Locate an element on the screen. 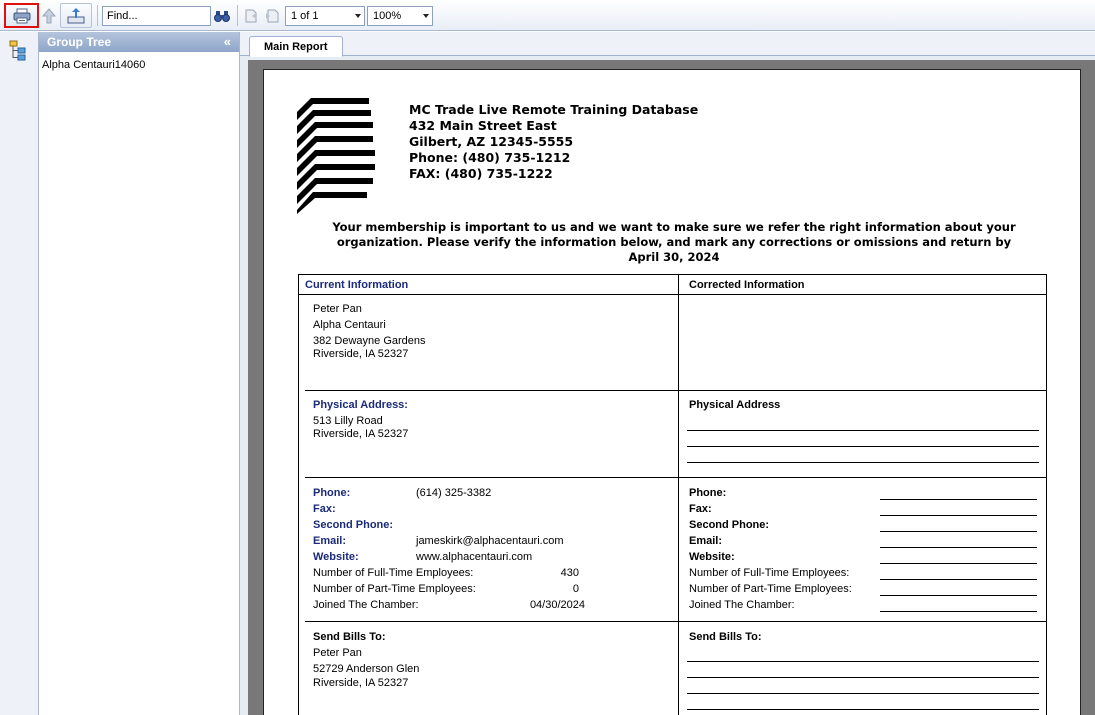  previous-page-button is located at coordinates (251, 15).